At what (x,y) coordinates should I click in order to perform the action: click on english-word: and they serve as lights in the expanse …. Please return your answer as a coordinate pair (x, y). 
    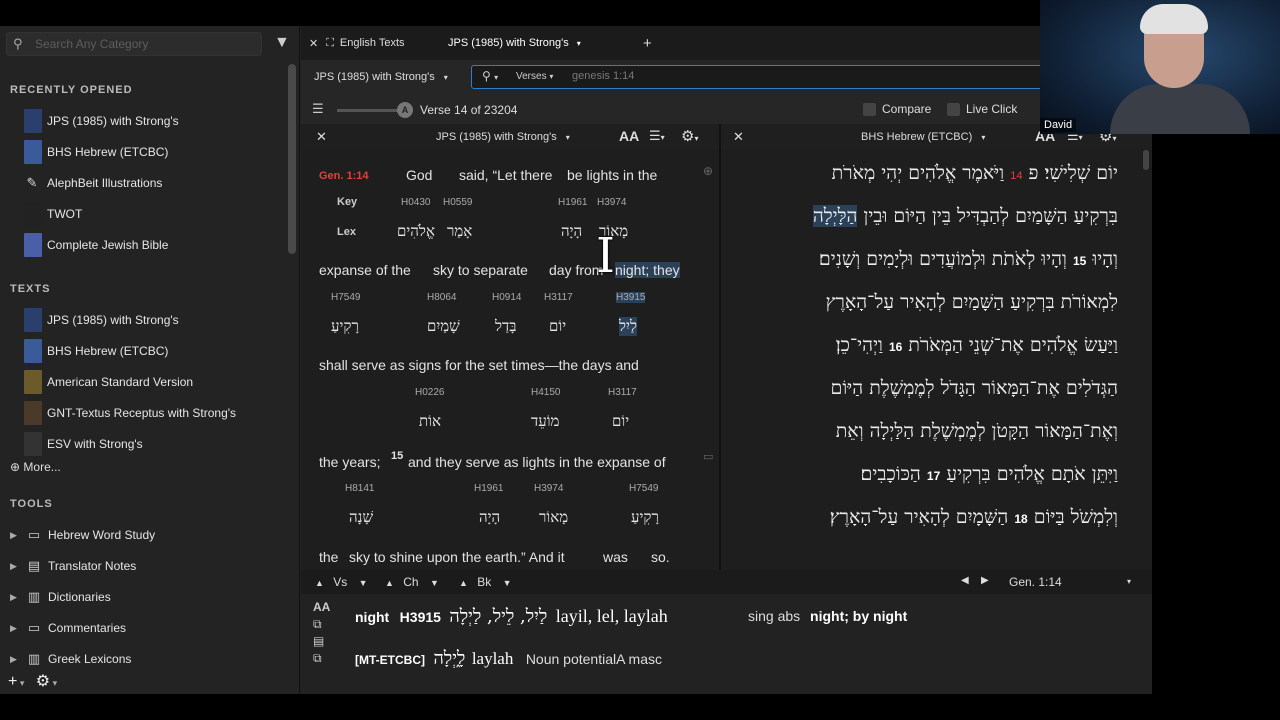
    Looking at the image, I should click on (537, 462).